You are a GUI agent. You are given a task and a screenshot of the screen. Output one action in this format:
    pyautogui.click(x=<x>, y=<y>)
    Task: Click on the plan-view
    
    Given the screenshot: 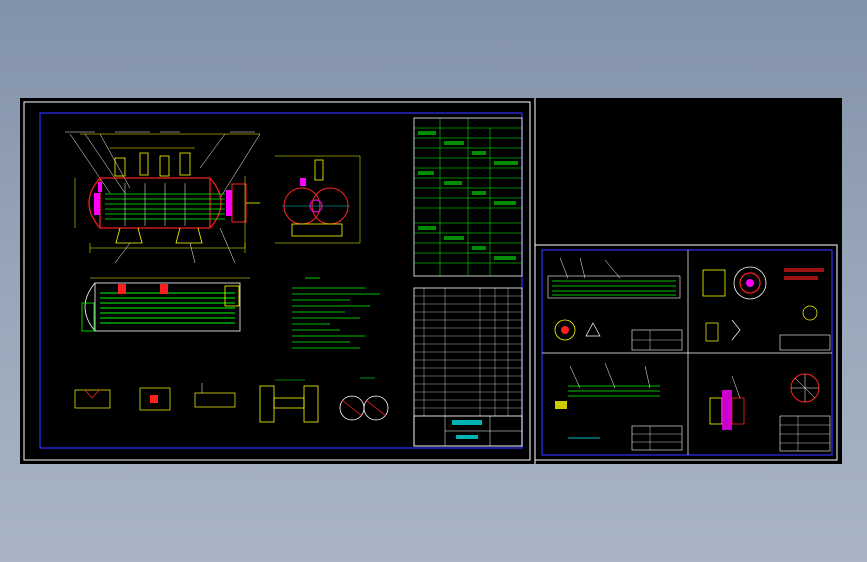 What is the action you would take?
    pyautogui.click(x=165, y=304)
    